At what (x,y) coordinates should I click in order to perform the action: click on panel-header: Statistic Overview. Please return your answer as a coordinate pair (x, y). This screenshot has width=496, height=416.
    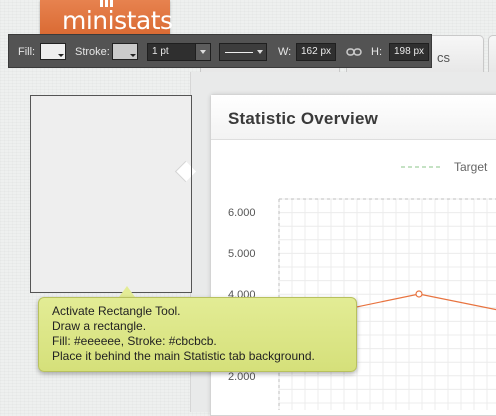
    Looking at the image, I should click on (353, 117).